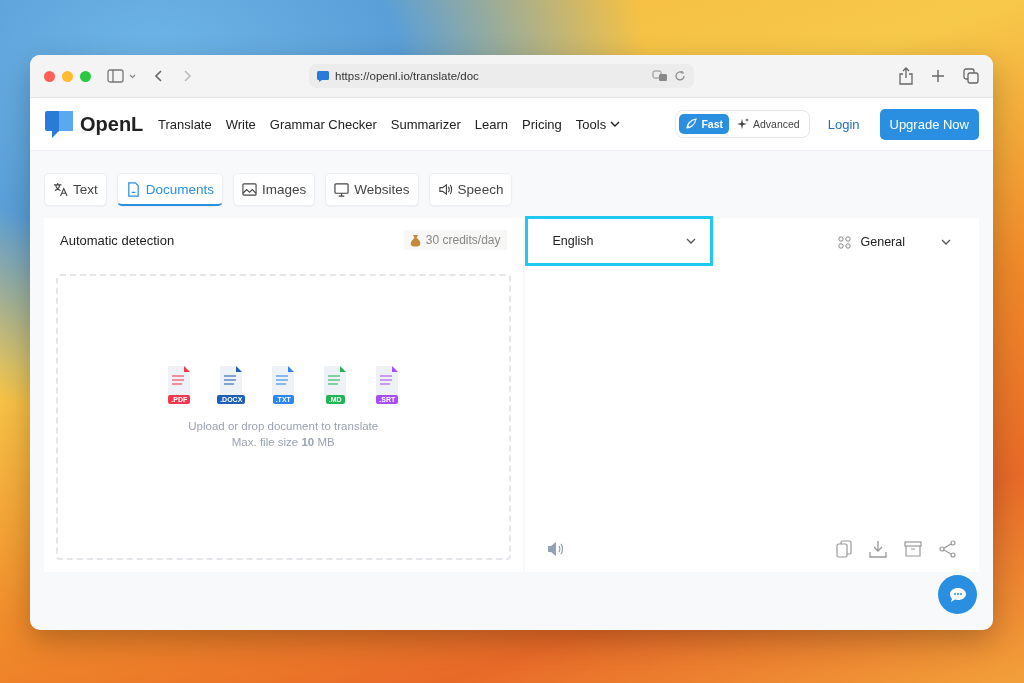 The width and height of the screenshot is (1024, 683). I want to click on chat-bubble-icon, so click(957, 594).